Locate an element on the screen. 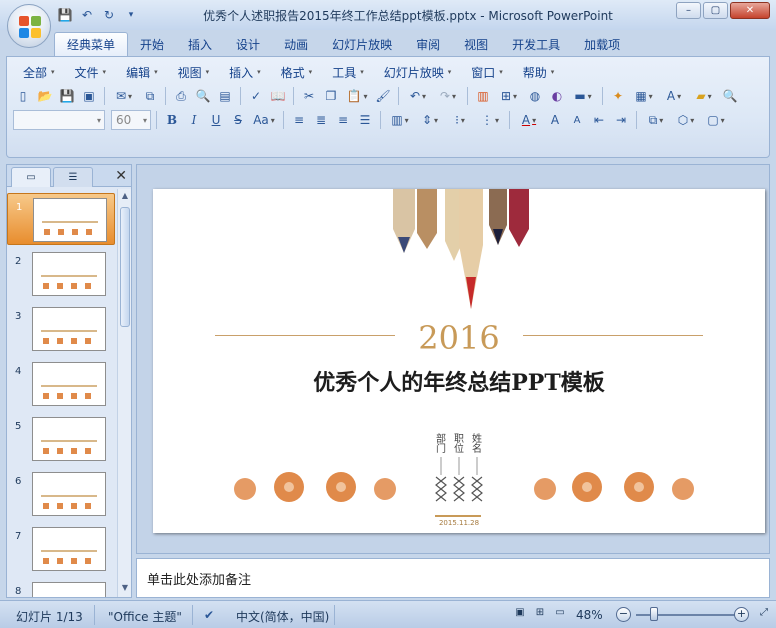 Image resolution: width=776 pixels, height=628 pixels. tab-slides: ▭ is located at coordinates (31, 177).